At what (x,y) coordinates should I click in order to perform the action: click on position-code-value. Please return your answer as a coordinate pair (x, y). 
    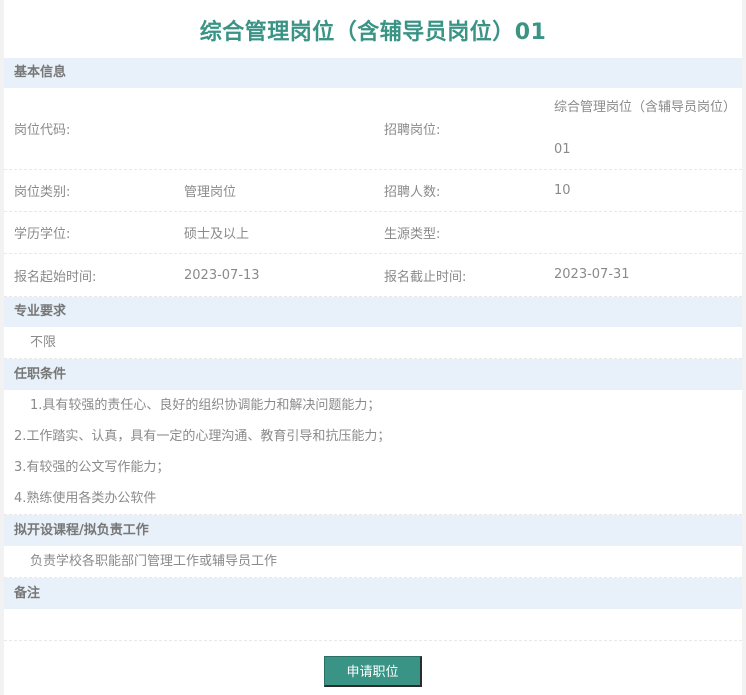
    Looking at the image, I should click on (279, 128).